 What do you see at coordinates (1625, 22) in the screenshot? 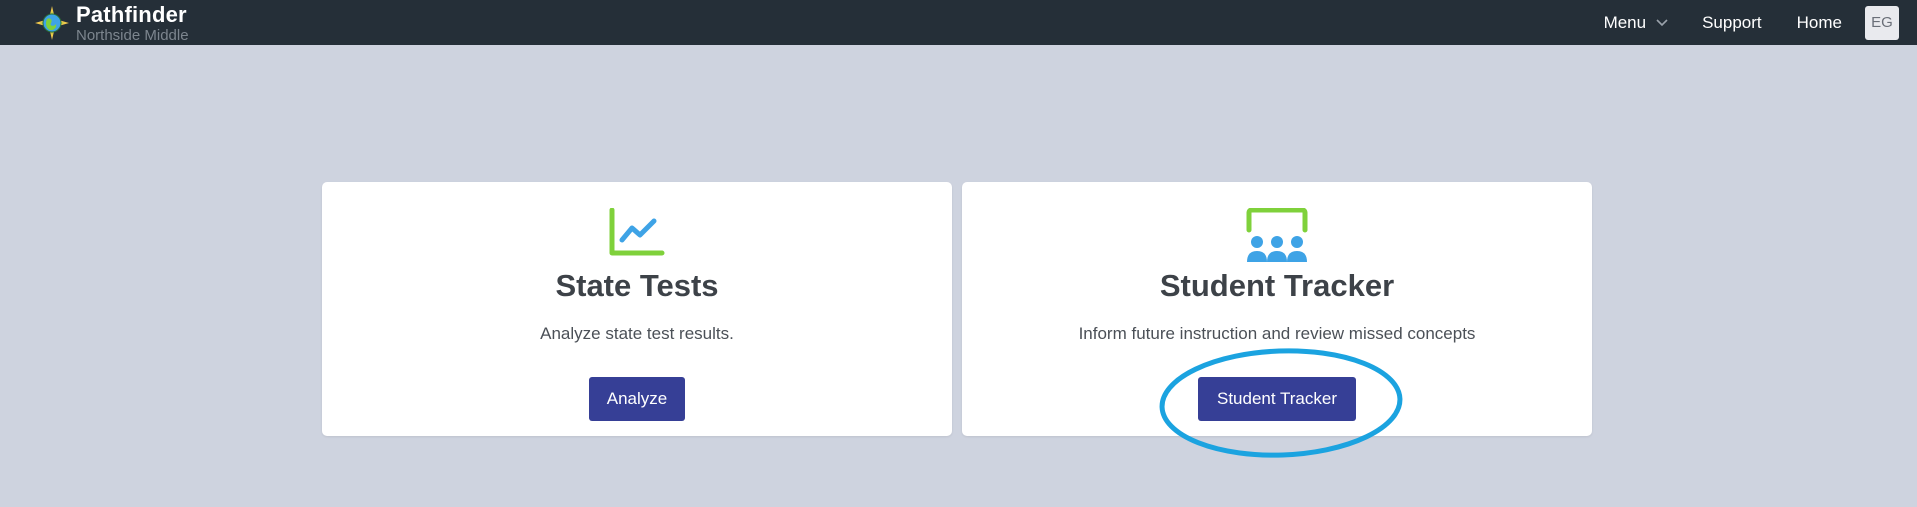
I see `menu-label: Menu` at bounding box center [1625, 22].